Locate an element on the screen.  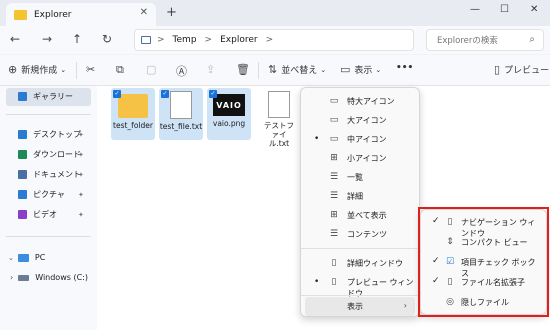
forward-button: → is located at coordinates (47, 39).